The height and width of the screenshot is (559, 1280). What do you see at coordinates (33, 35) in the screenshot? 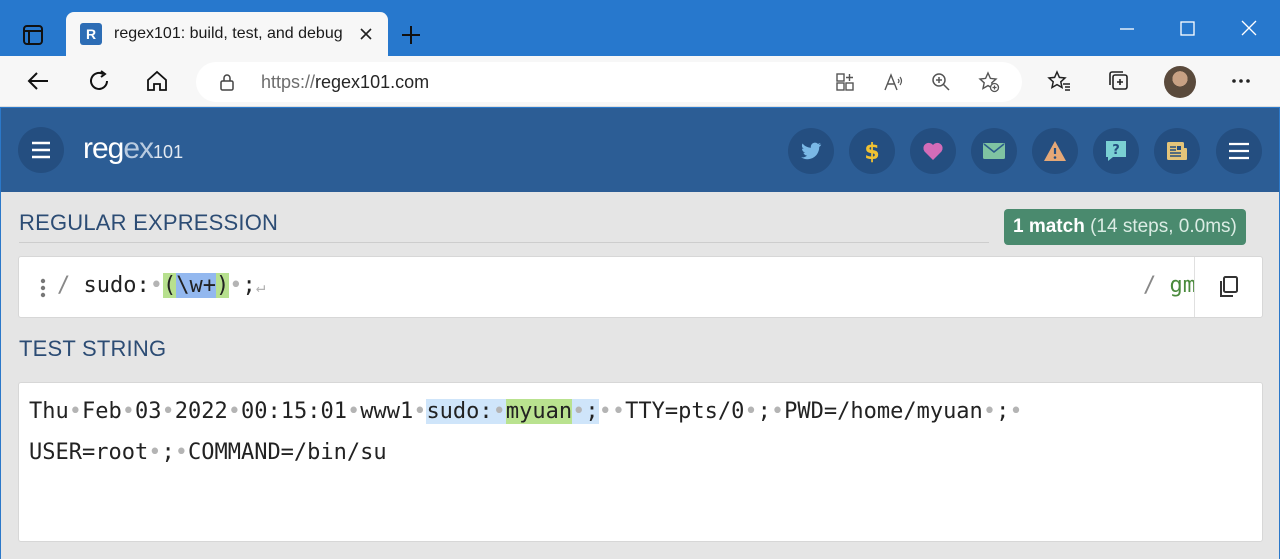
I see `tab-actions-icon` at bounding box center [33, 35].